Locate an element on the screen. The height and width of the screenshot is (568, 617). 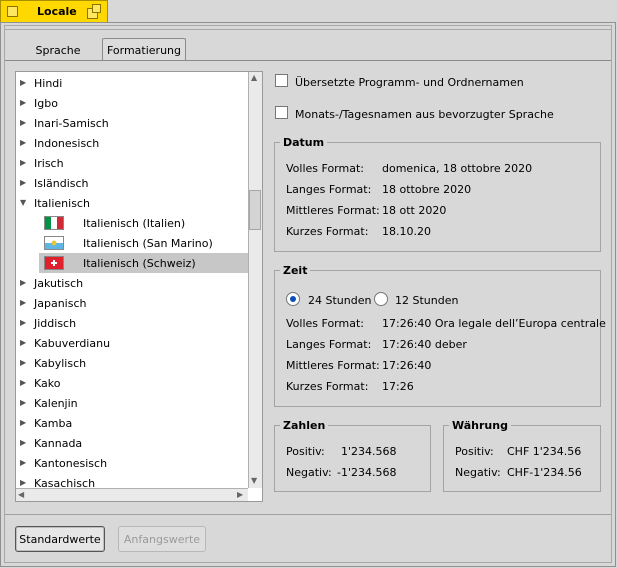
waehrung-group is located at coordinates (522, 458).